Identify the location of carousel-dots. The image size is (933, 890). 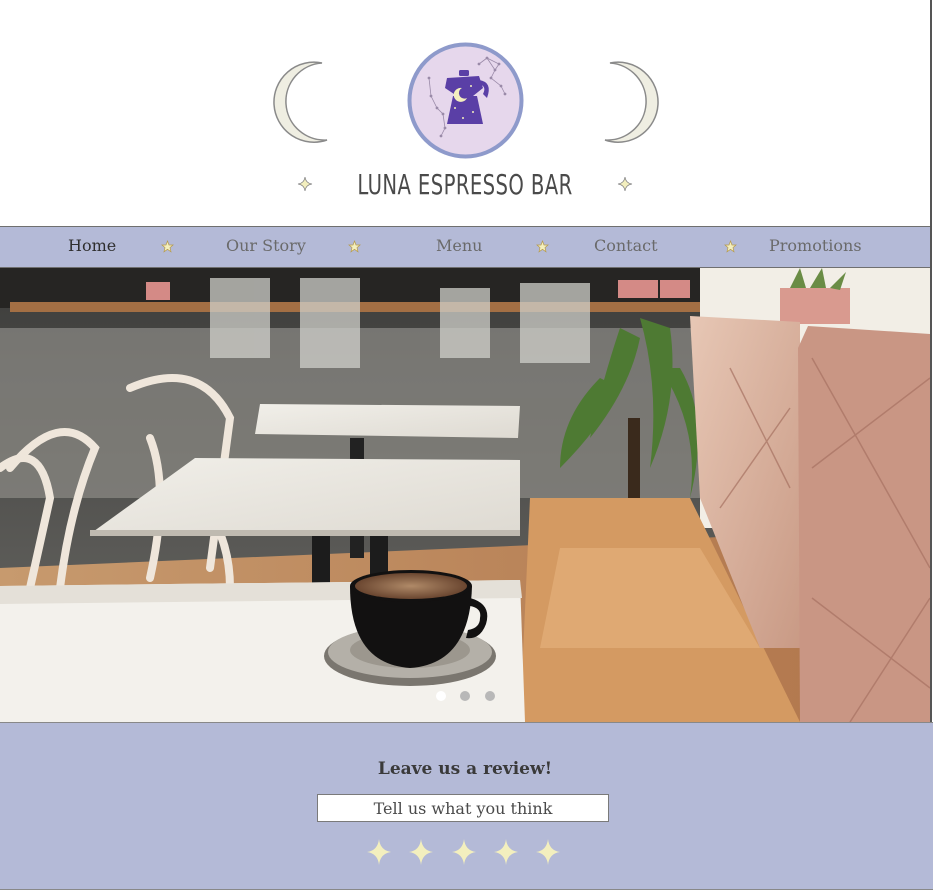
(465, 698).